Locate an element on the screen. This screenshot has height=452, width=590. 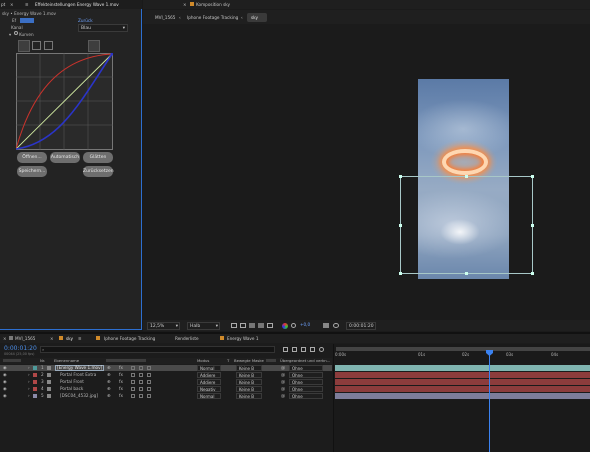
channel-rgb-icon is located at coordinates (285, 326).